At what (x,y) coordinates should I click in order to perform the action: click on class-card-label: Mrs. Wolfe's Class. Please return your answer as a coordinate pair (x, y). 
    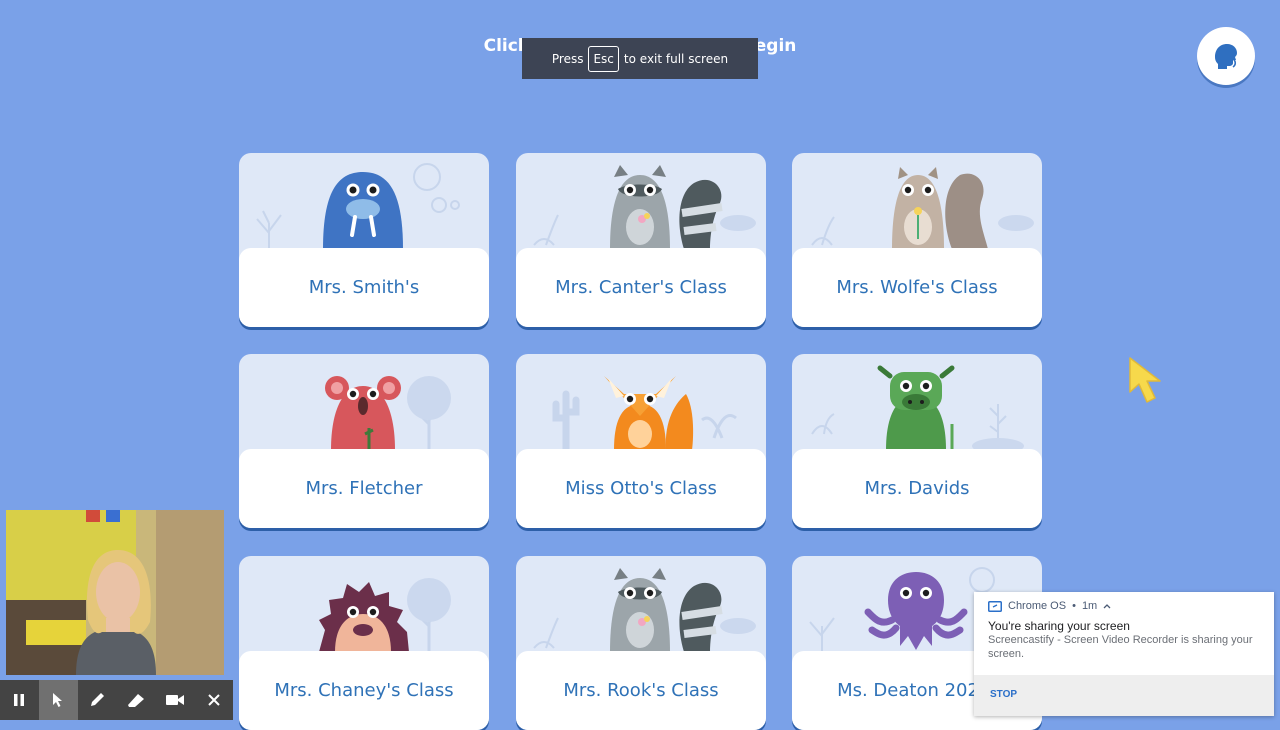
    Looking at the image, I should click on (917, 287).